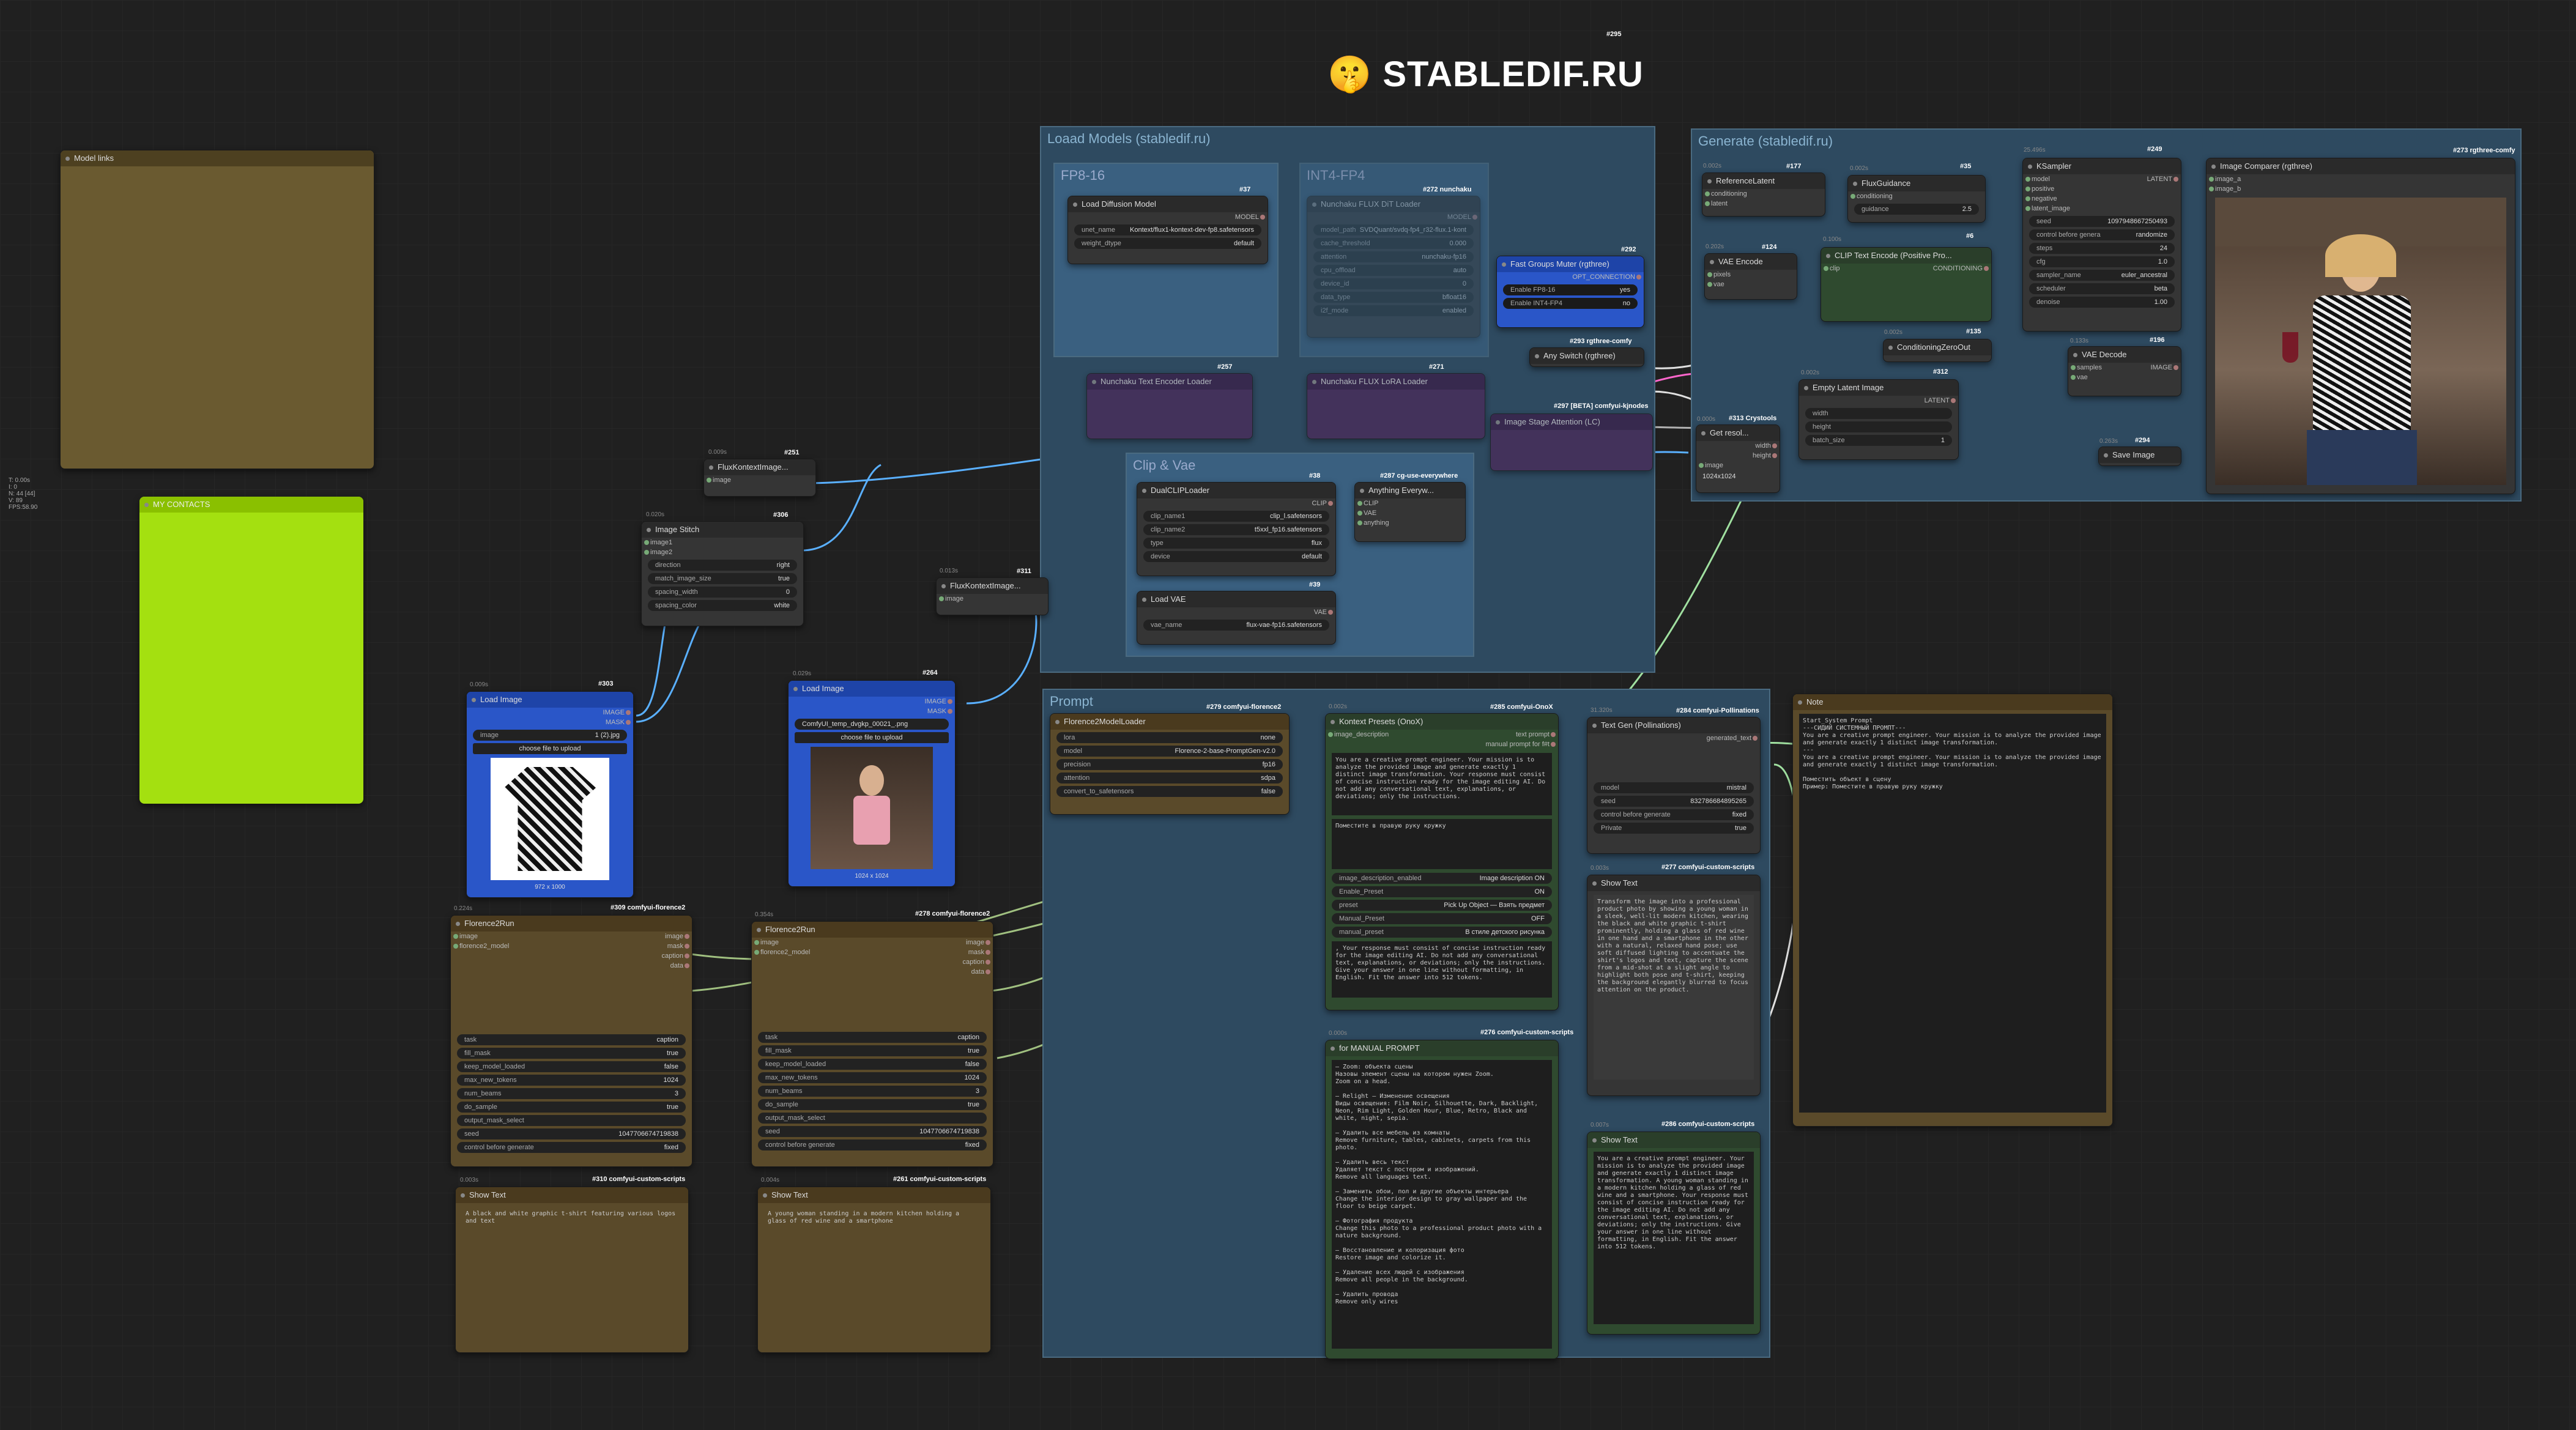  I want to click on widget-match-image-size: match_image_size true, so click(722, 578).